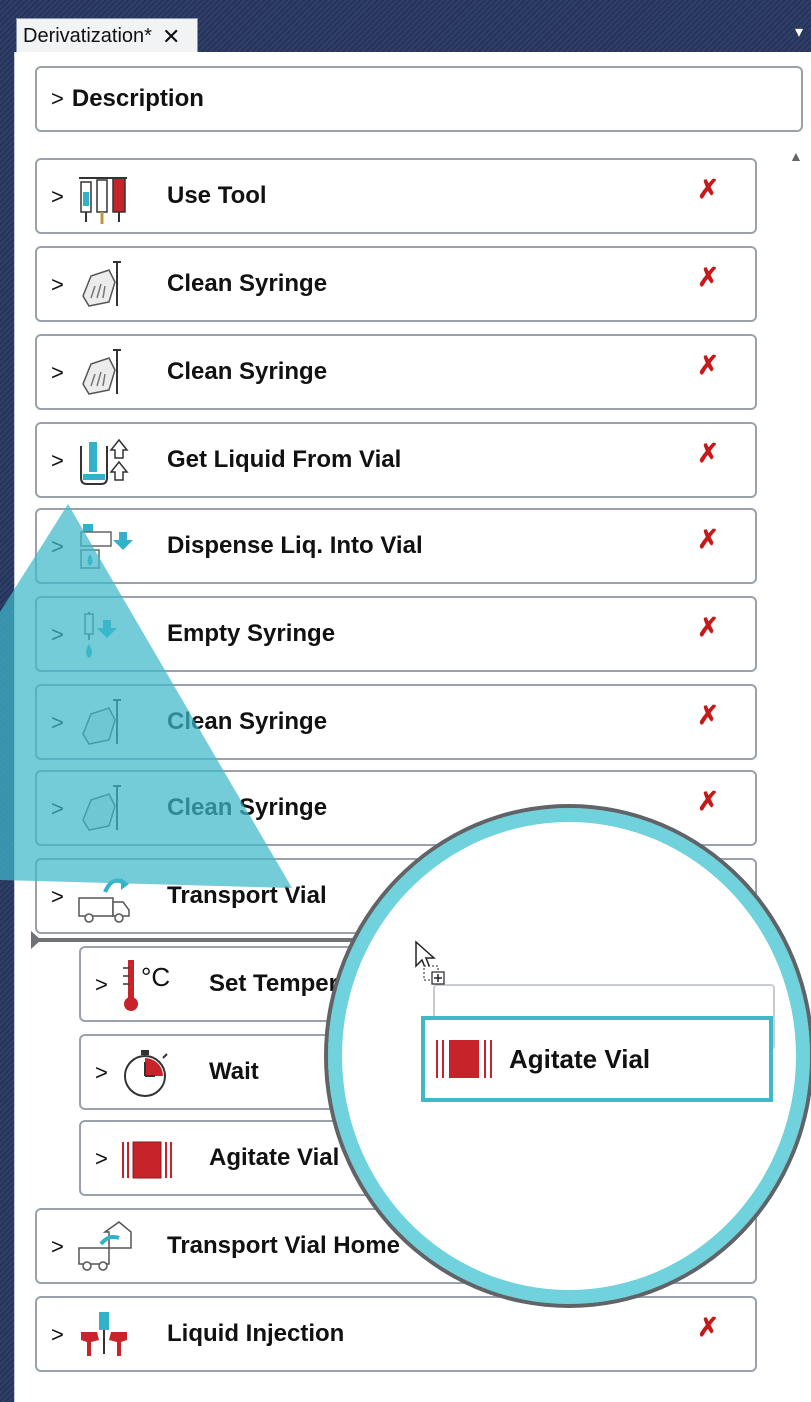  What do you see at coordinates (156, 977) in the screenshot?
I see `celsius-unit: °C` at bounding box center [156, 977].